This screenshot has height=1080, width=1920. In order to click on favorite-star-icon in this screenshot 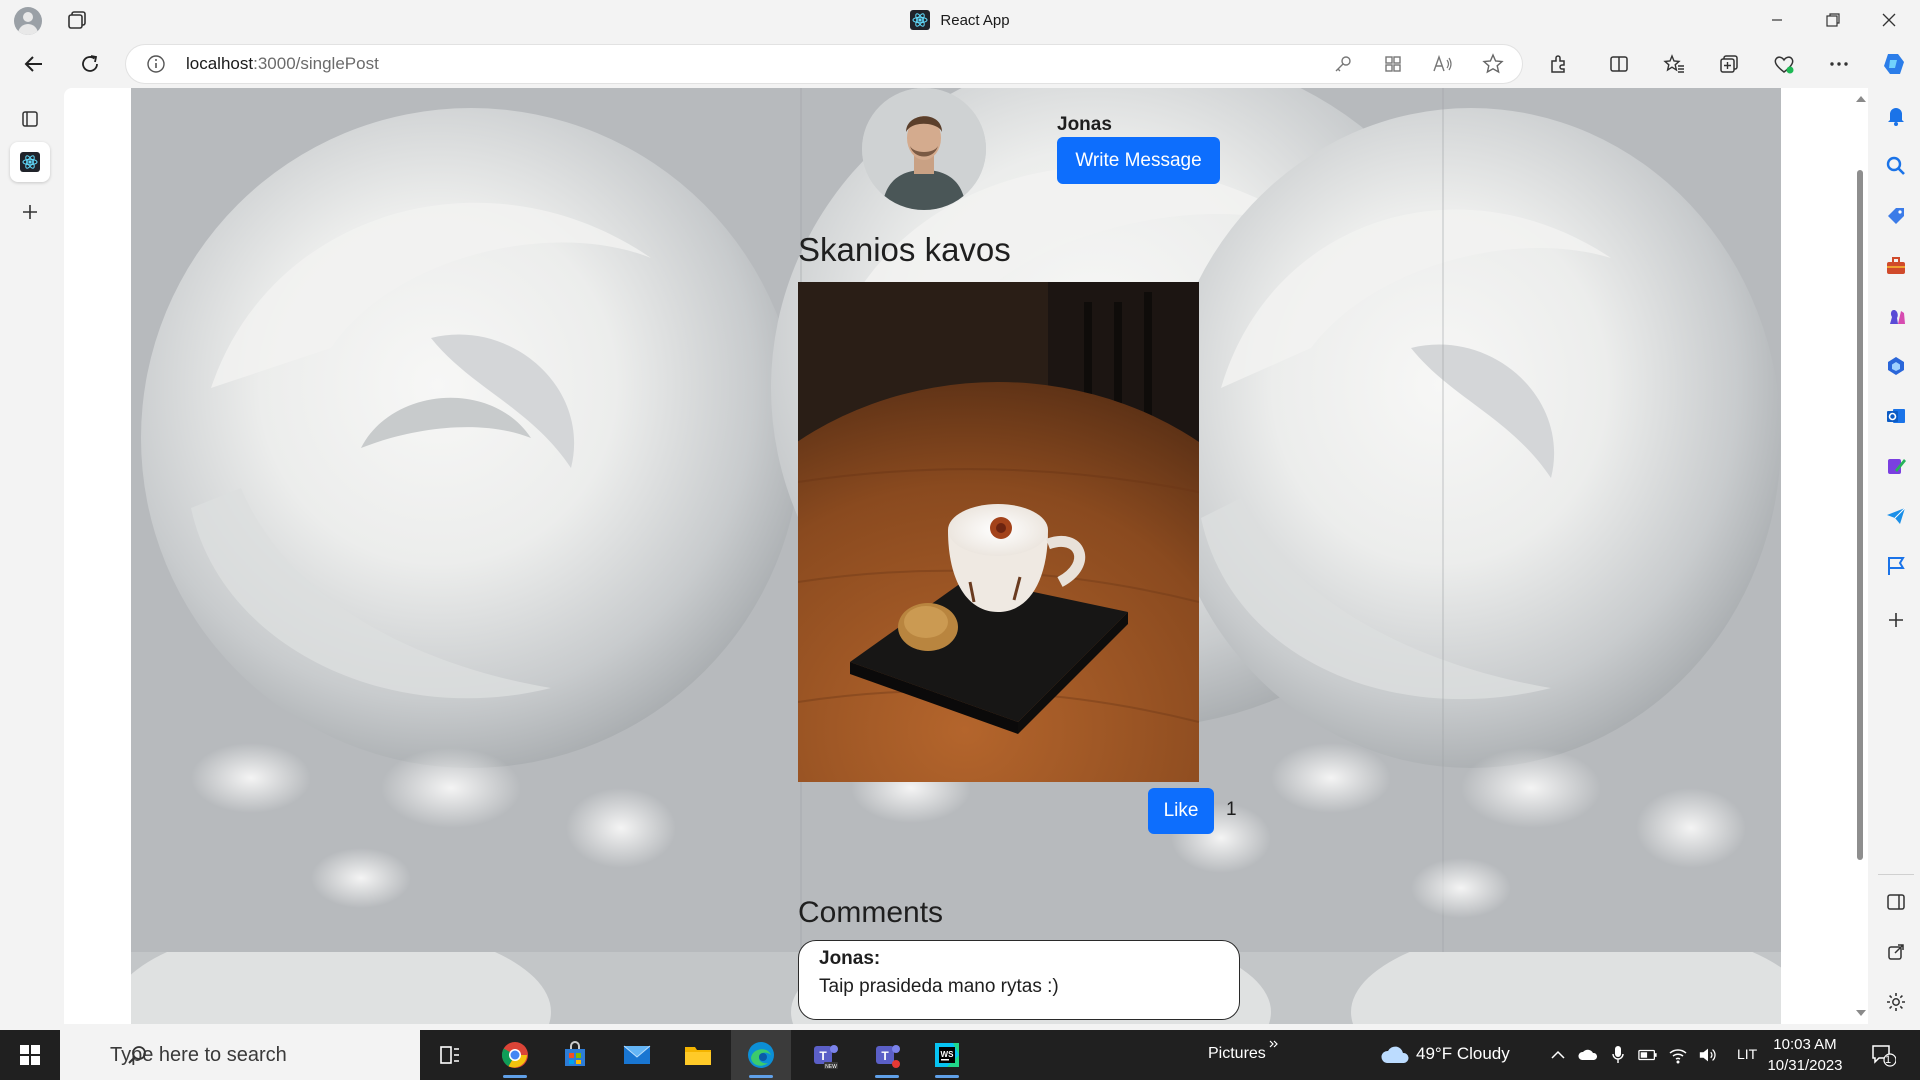, I will do `click(1493, 64)`.